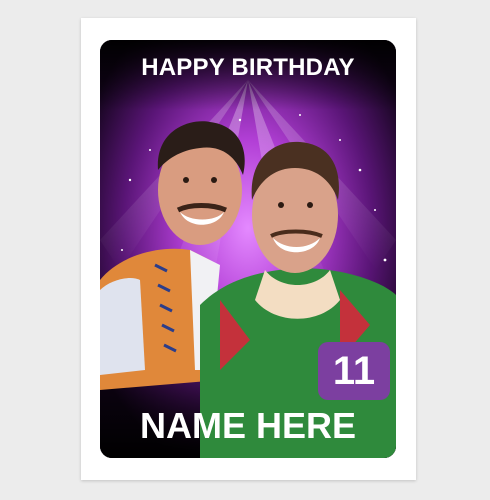 This screenshot has height=500, width=490. Describe the element at coordinates (354, 371) in the screenshot. I see `age-badge: 11` at that location.